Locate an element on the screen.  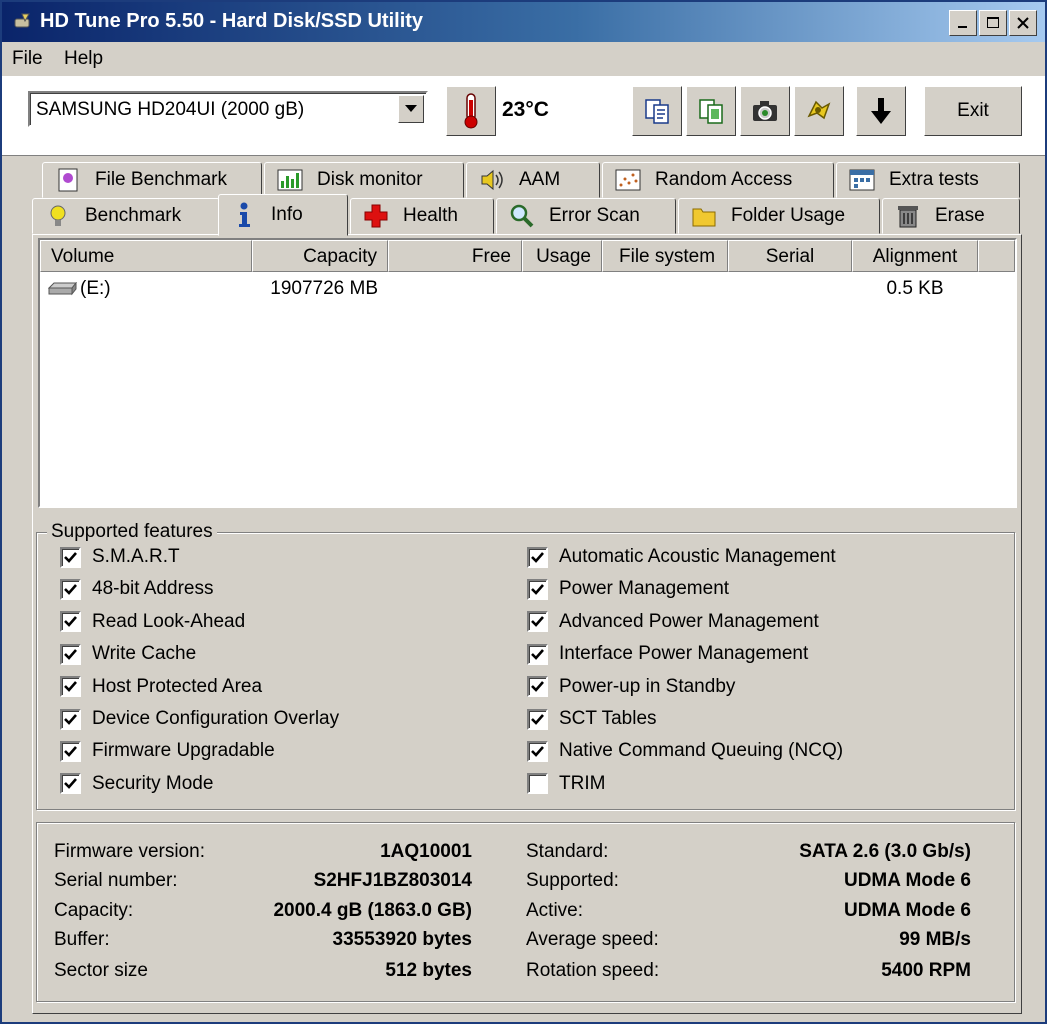
feature-label: S.M.A.R.T is located at coordinates (136, 556).